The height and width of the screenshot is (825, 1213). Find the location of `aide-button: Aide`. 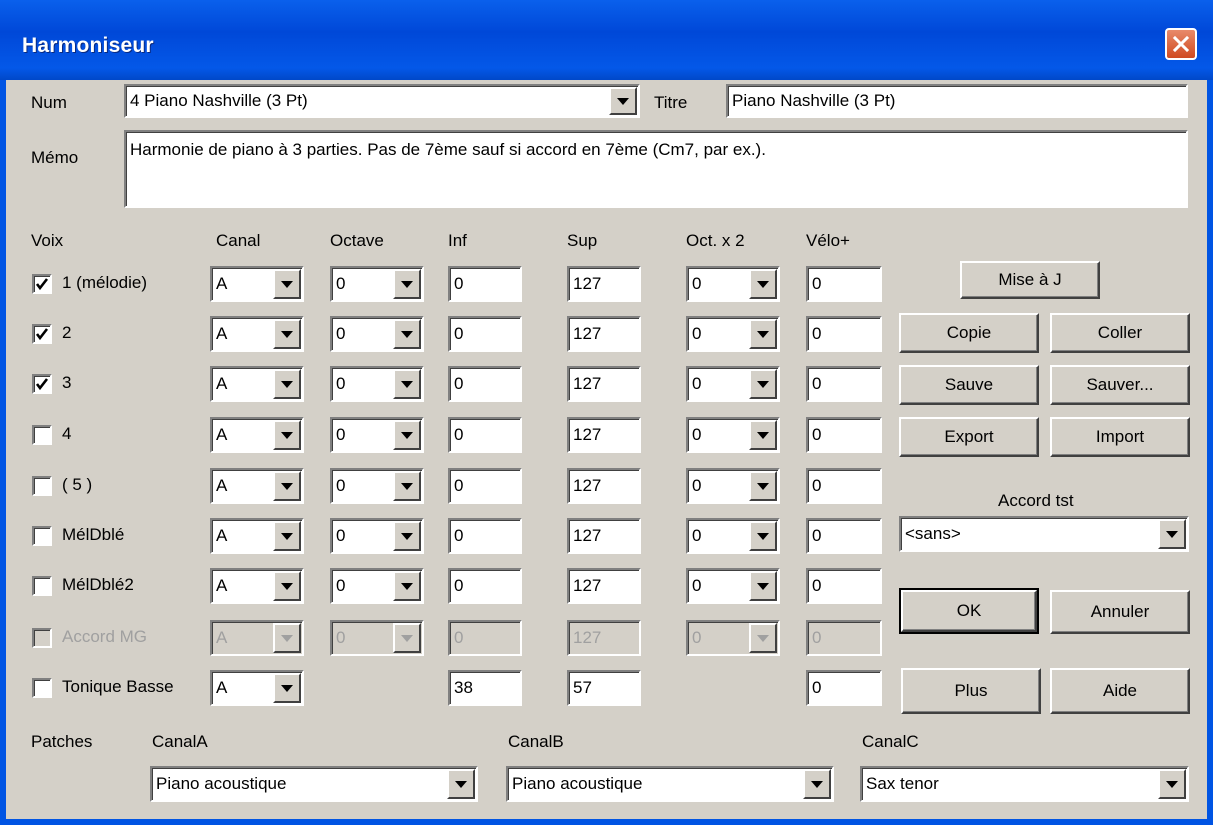

aide-button: Aide is located at coordinates (1120, 691).